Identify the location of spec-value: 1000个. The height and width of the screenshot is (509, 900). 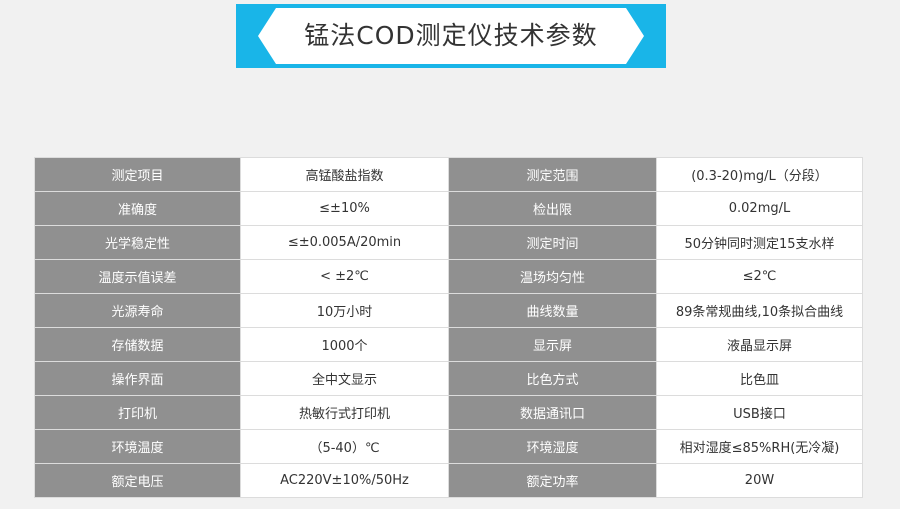
(344, 344).